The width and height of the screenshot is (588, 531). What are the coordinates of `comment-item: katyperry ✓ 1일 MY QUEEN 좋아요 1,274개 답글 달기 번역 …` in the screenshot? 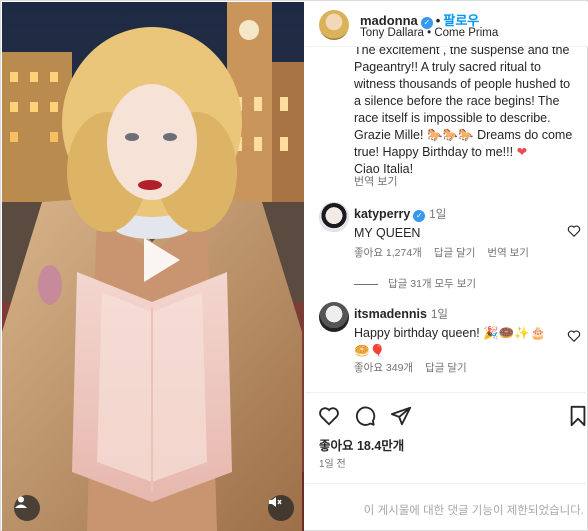 It's located at (452, 237).